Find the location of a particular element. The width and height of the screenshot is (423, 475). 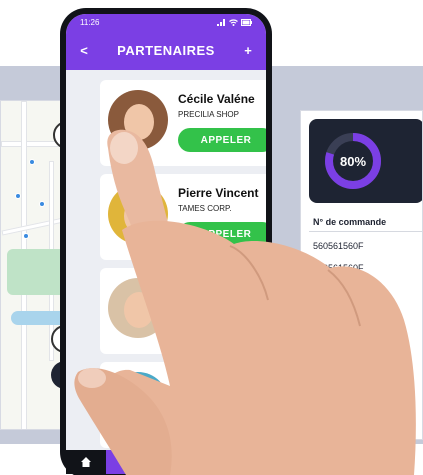

partner-name: Pierre Vincent is located at coordinates (218, 193).